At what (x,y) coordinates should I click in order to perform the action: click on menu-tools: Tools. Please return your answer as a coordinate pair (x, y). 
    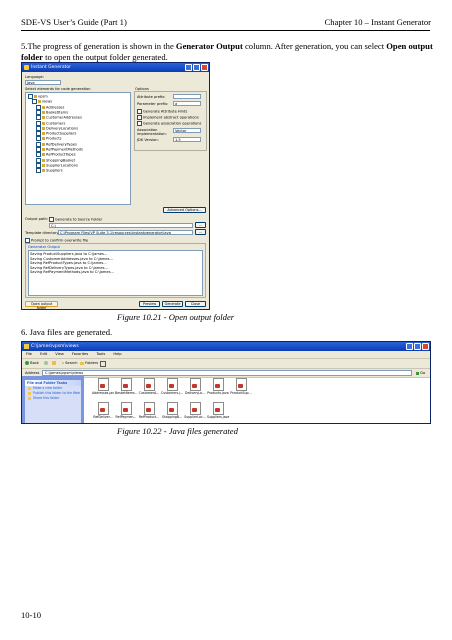
    Looking at the image, I should click on (100, 354).